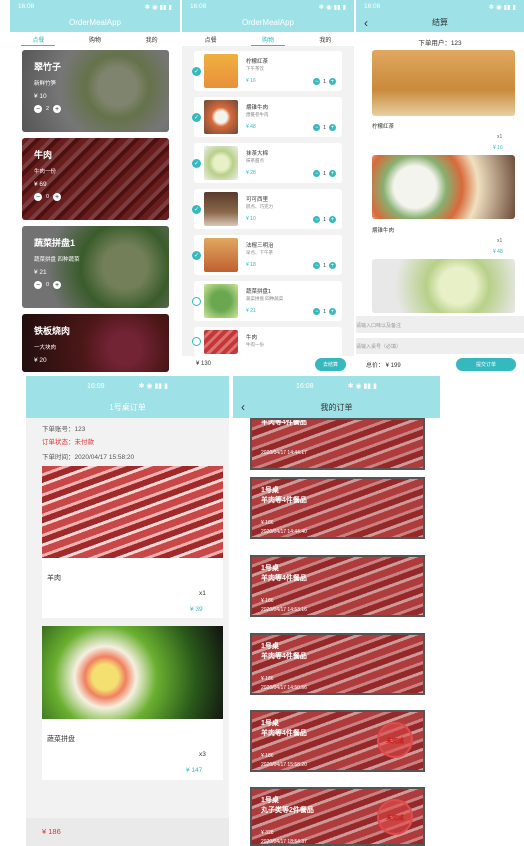  I want to click on detail-item-price: ¥ 147, so click(194, 770).